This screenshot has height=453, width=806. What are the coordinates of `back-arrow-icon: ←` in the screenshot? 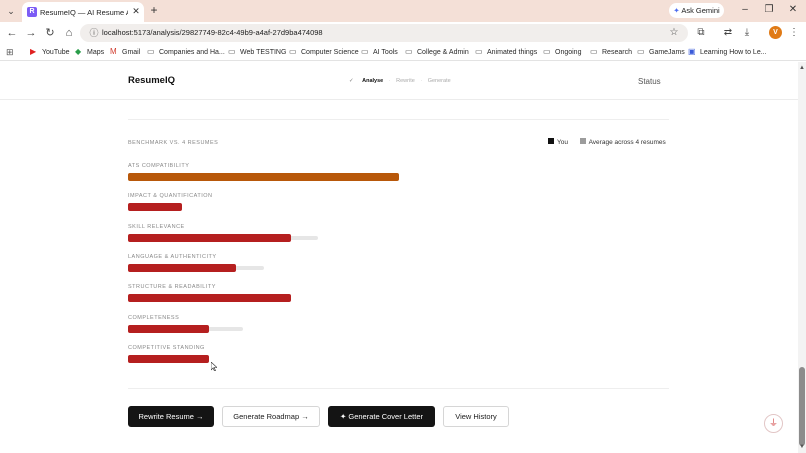 It's located at (12, 33).